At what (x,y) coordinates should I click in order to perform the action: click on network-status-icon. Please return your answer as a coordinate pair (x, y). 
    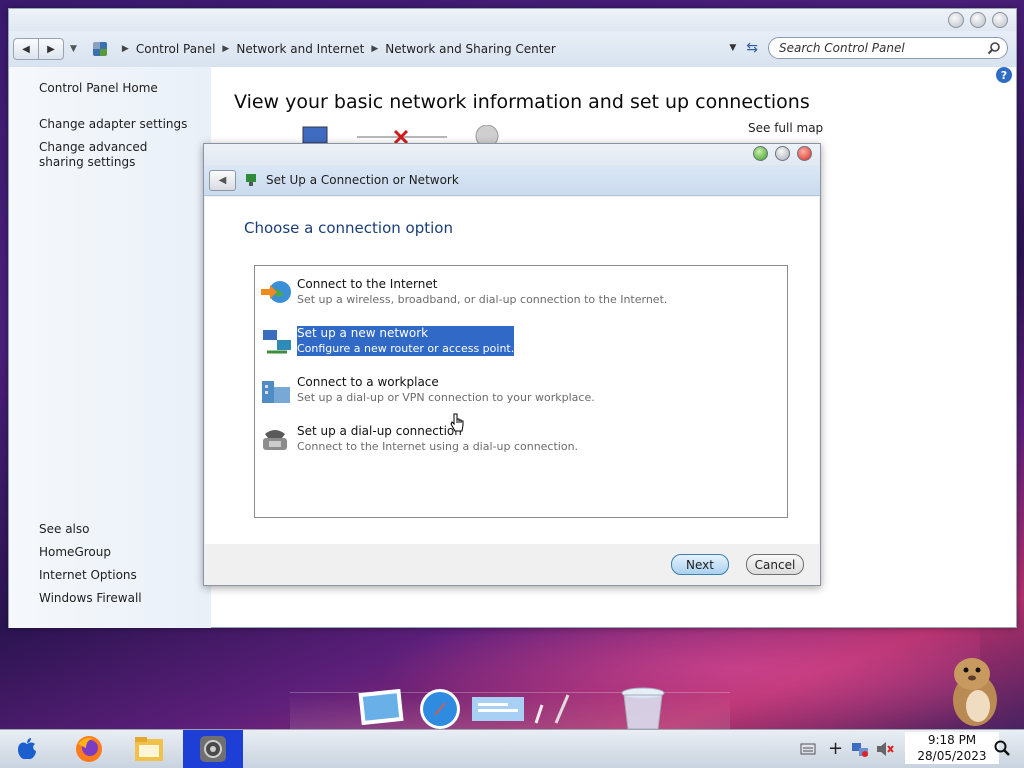
    Looking at the image, I should click on (860, 749).